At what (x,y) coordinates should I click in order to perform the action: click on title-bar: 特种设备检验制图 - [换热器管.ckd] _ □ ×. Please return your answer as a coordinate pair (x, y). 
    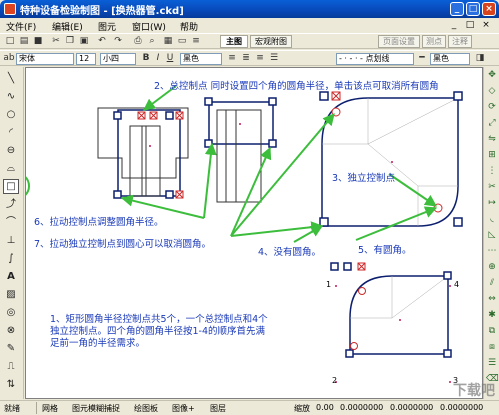
    Looking at the image, I should click on (249, 9).